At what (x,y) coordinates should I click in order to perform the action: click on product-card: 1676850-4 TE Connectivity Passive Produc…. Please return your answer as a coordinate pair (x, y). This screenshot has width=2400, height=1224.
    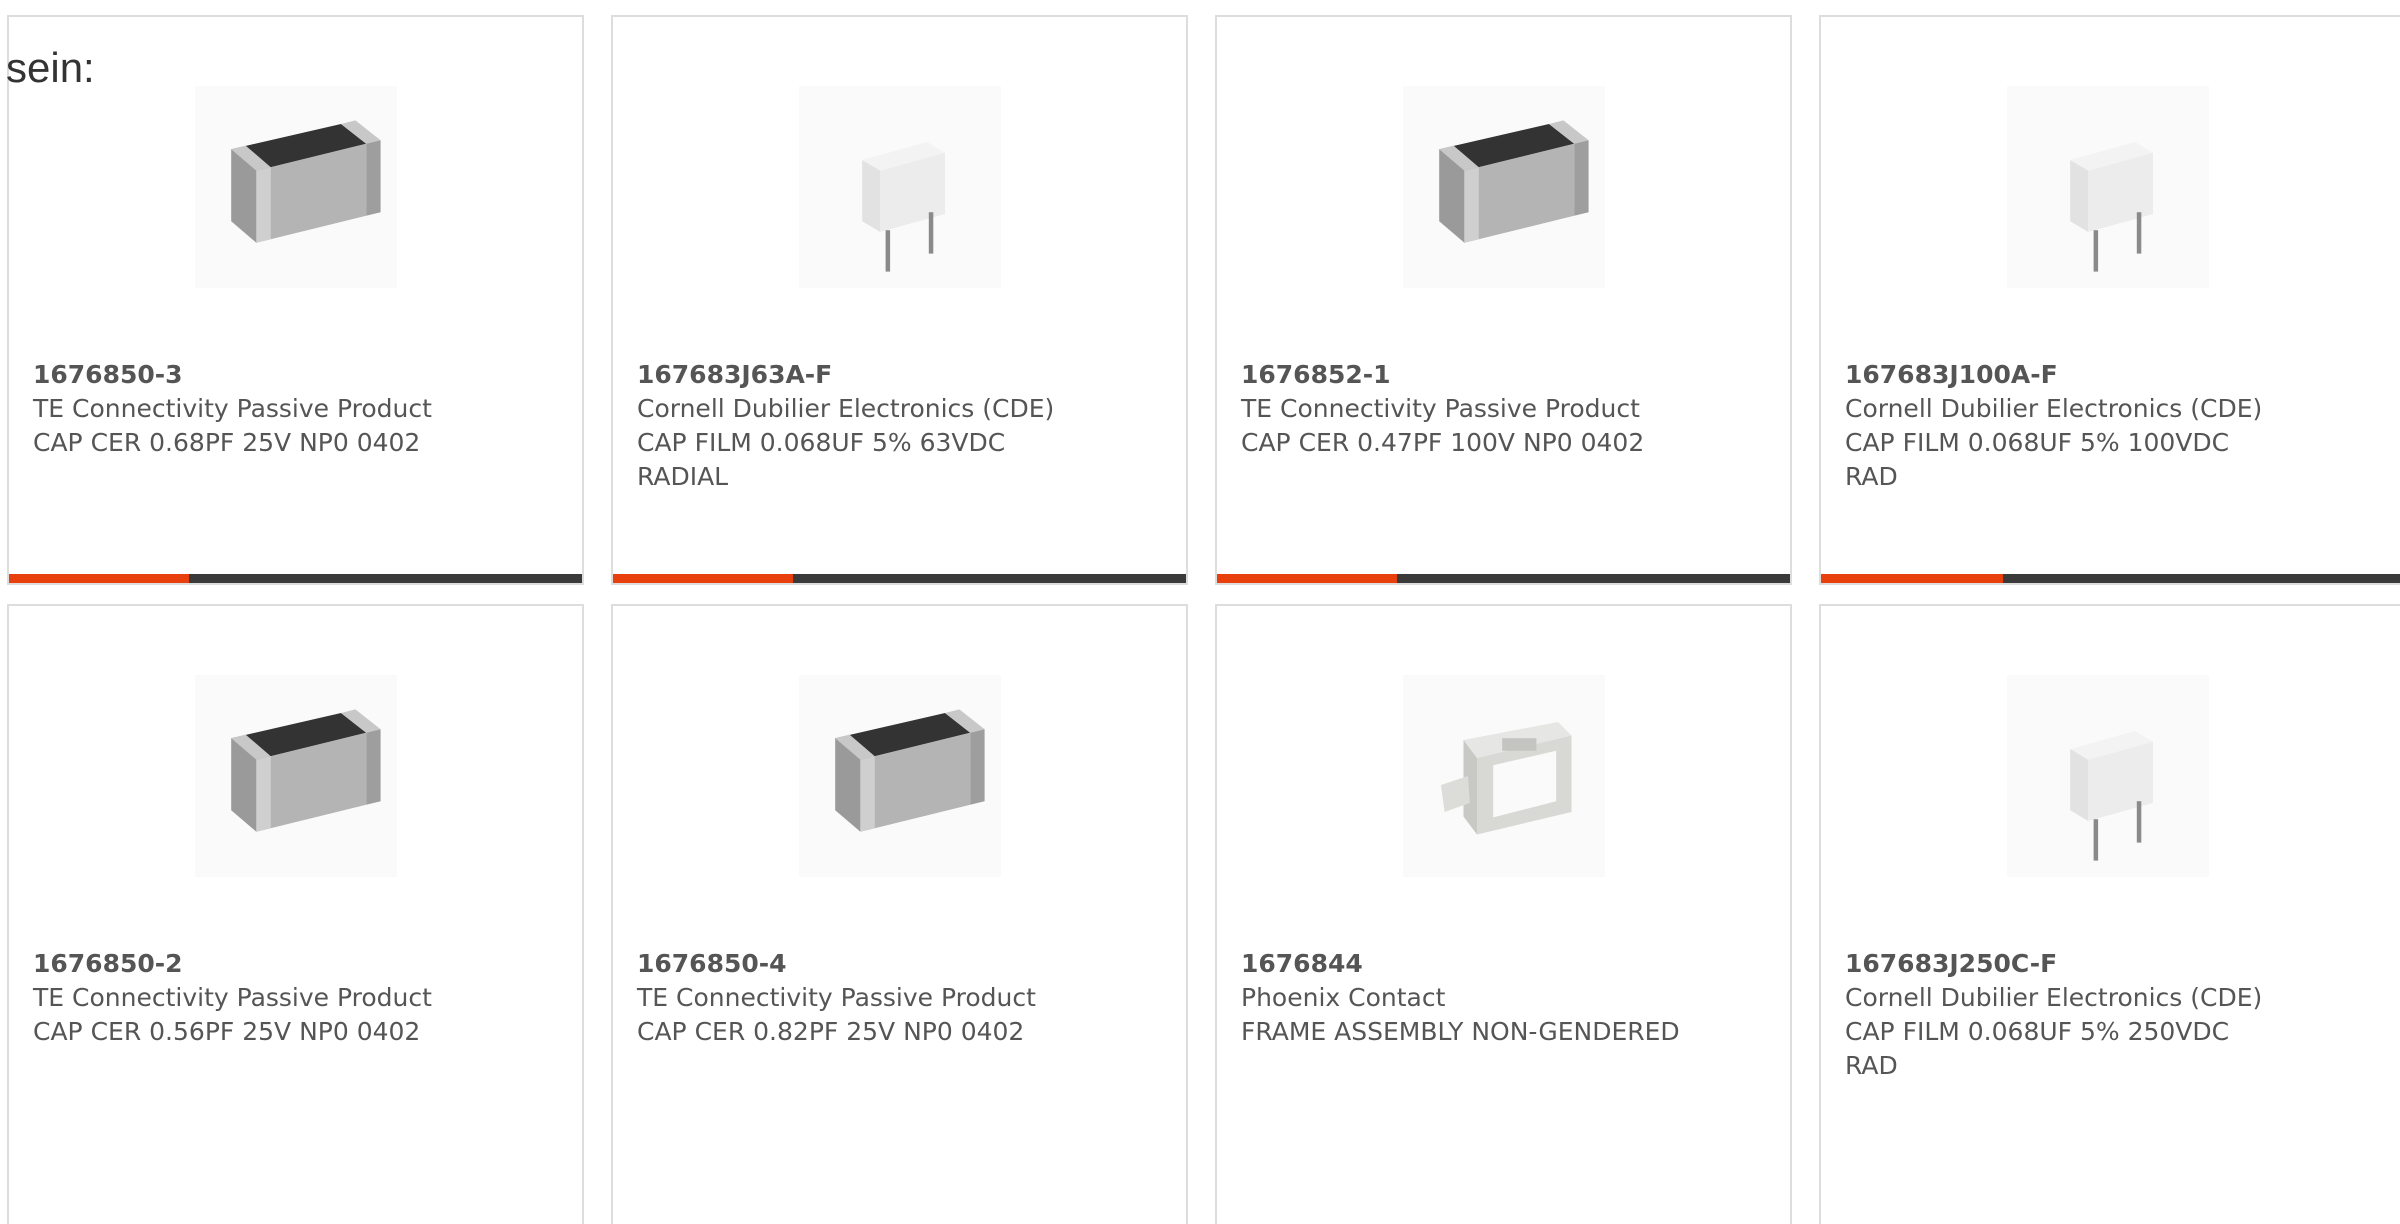
    Looking at the image, I should click on (899, 914).